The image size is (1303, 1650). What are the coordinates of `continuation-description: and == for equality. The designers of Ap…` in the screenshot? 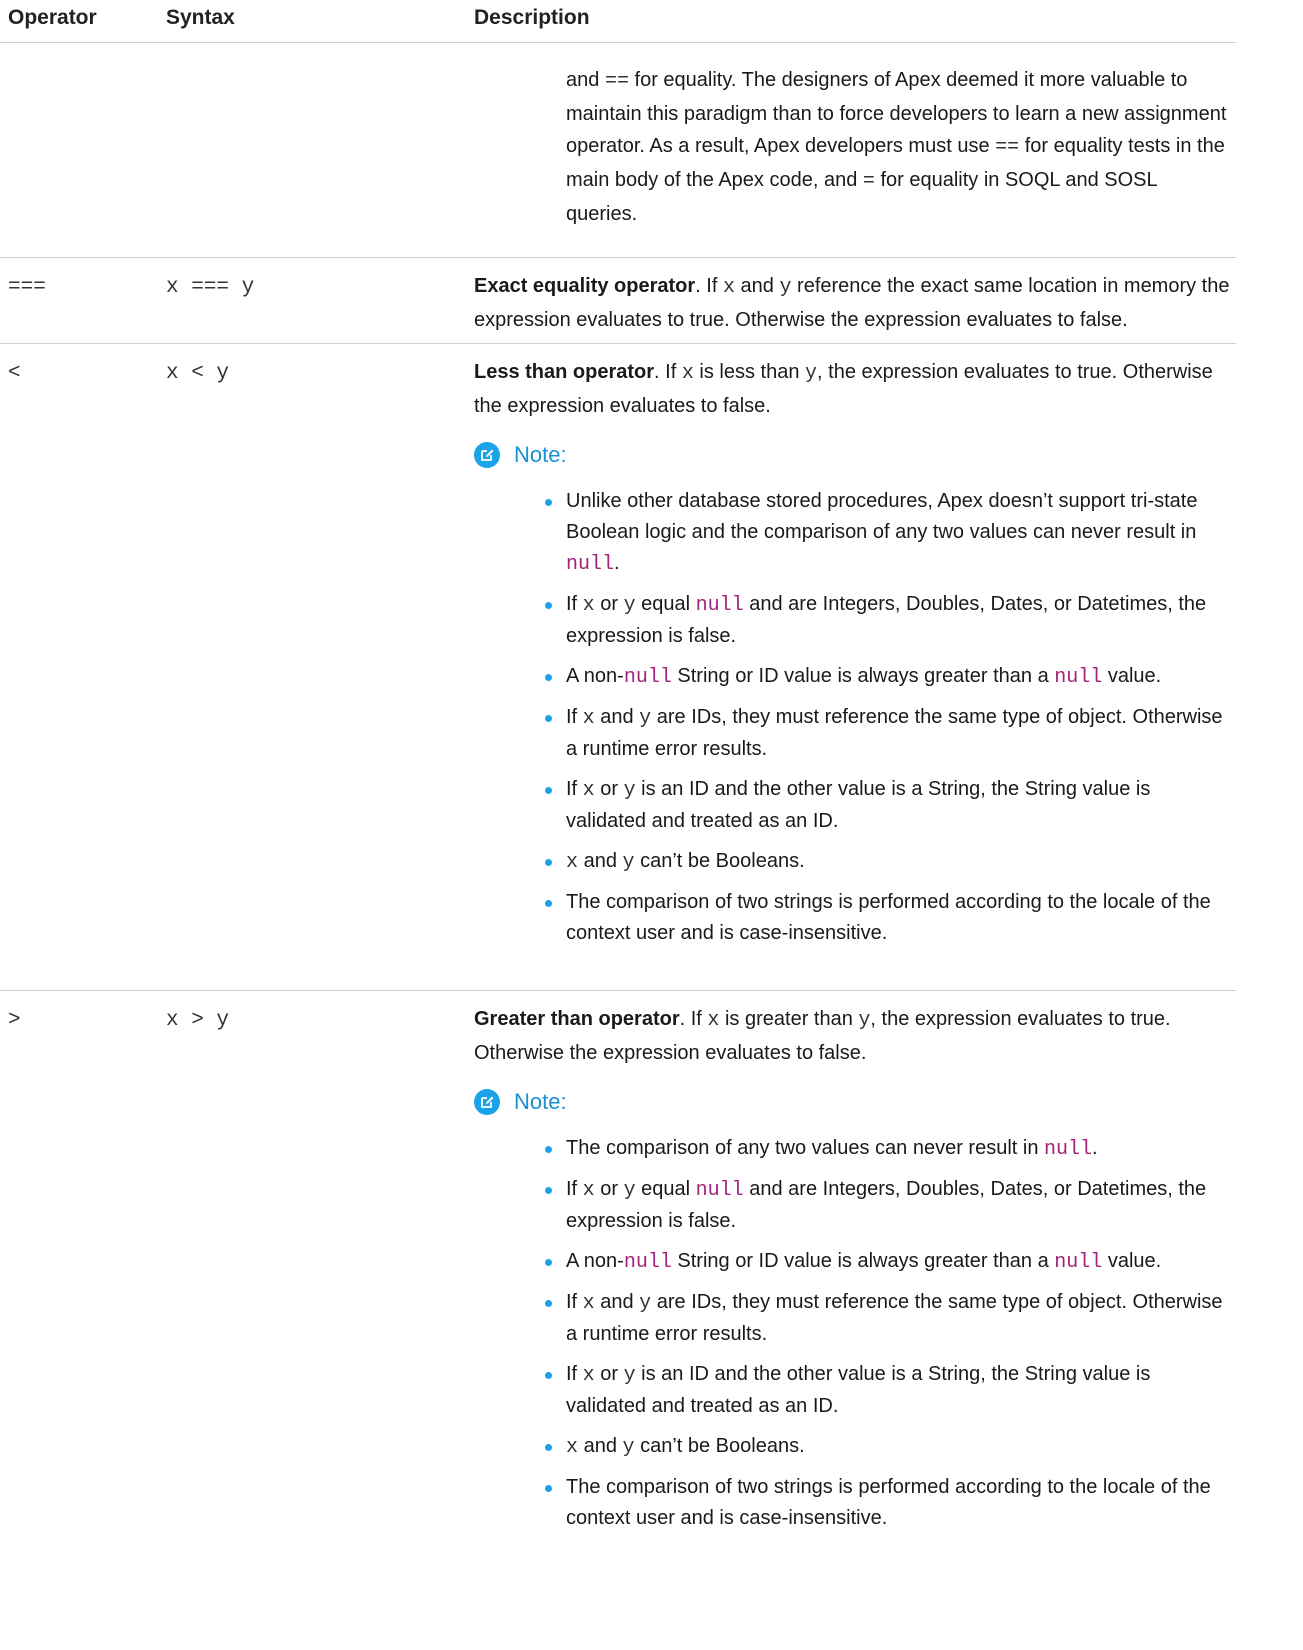 It's located at (896, 147).